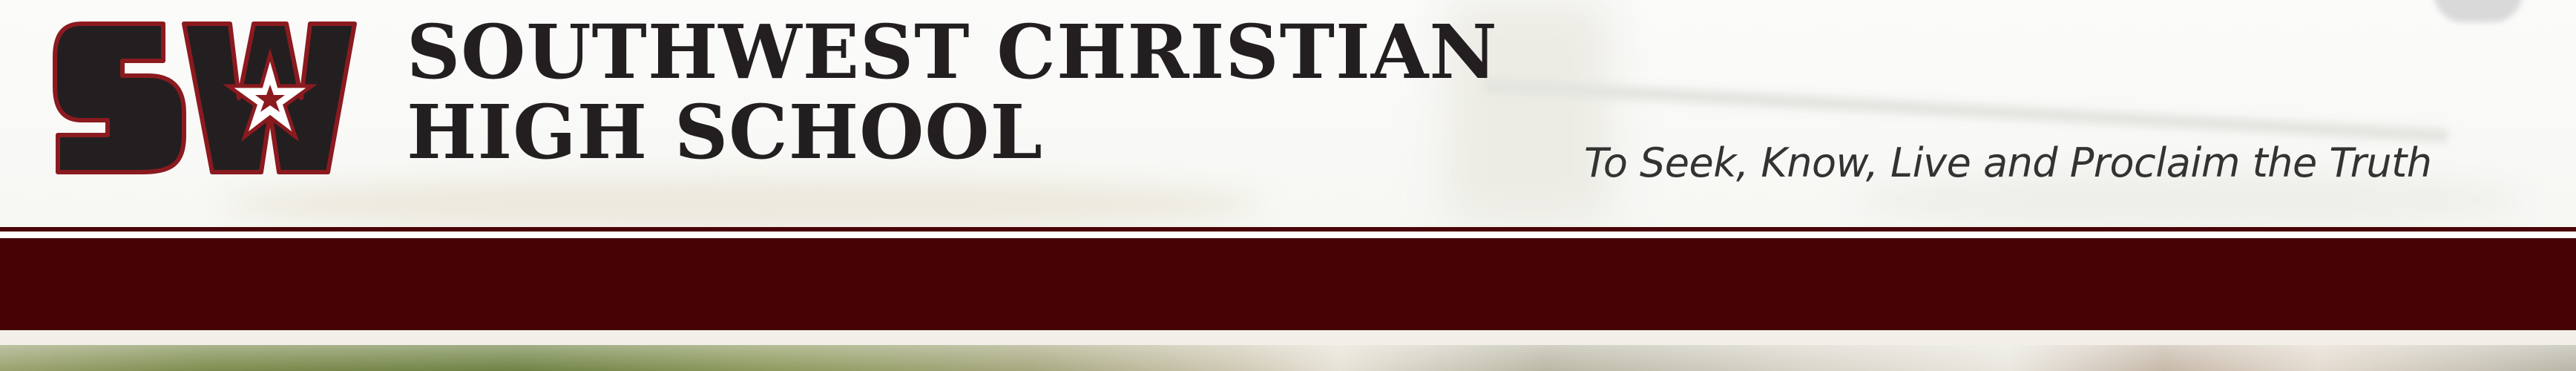 The height and width of the screenshot is (371, 2576). Describe the element at coordinates (1288, 235) in the screenshot. I see `header-divider-gap` at that location.